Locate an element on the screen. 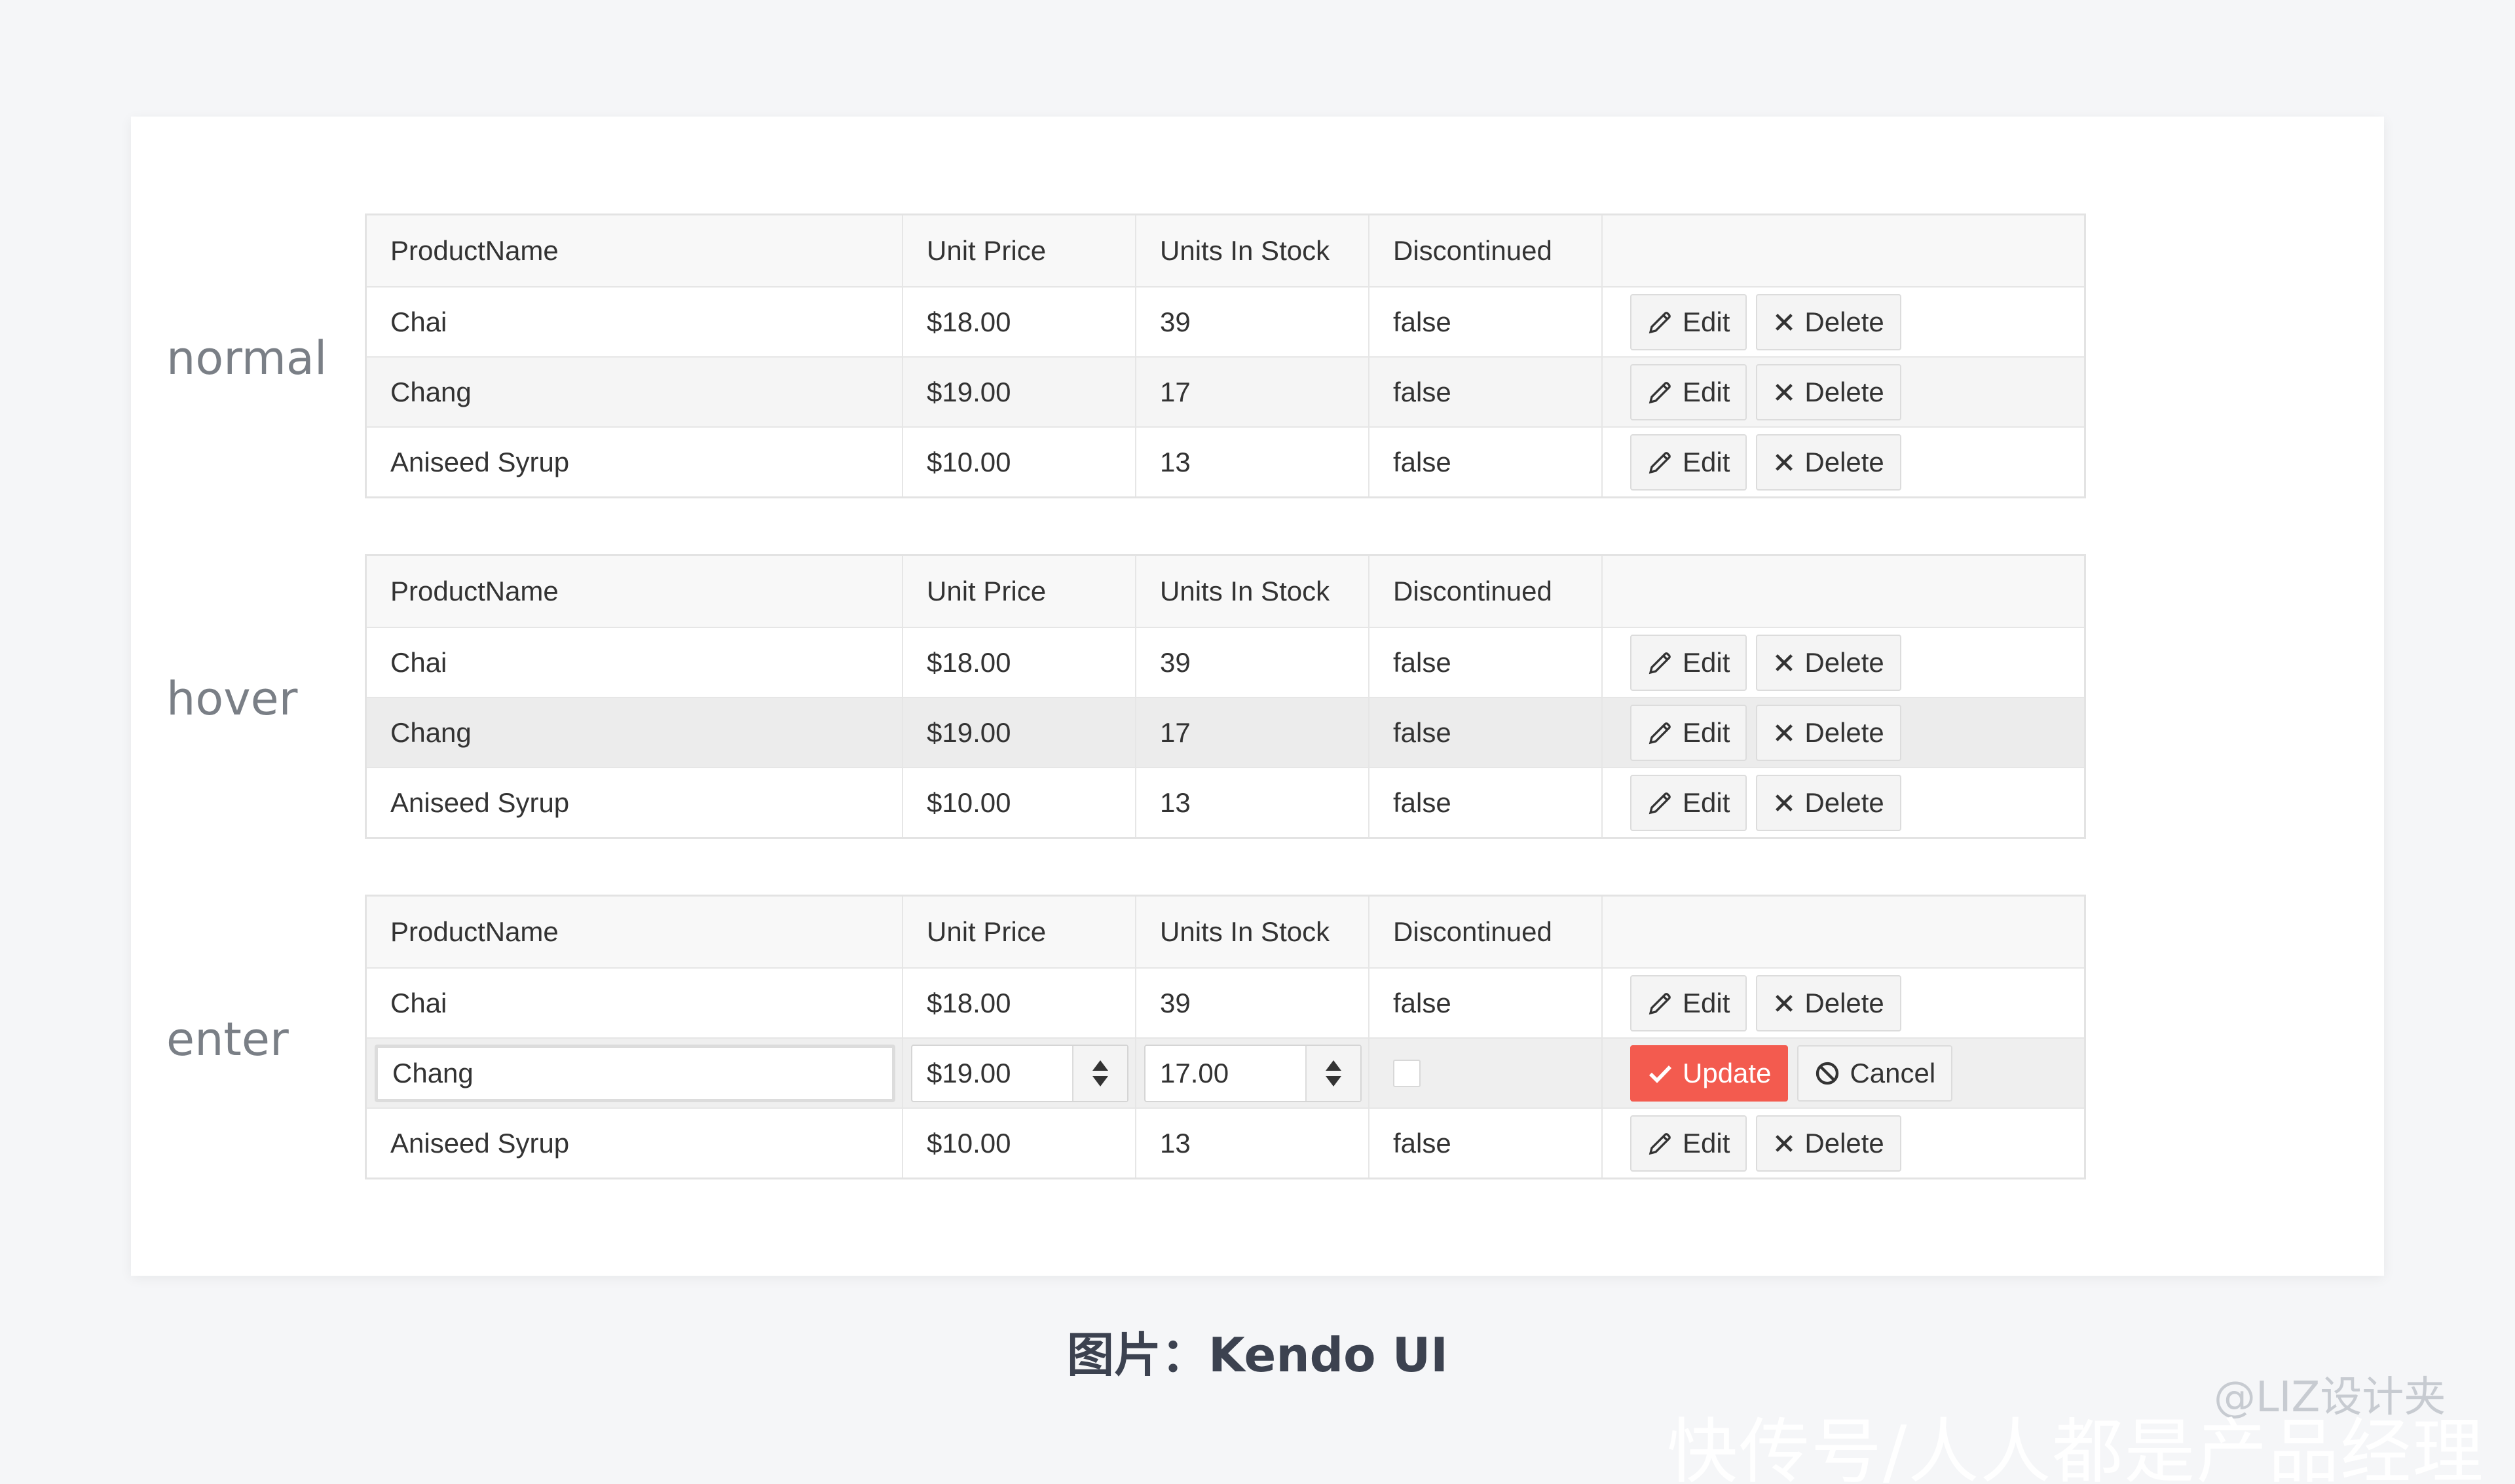 This screenshot has width=2515, height=1484. cell-productname: Chang is located at coordinates (635, 732).